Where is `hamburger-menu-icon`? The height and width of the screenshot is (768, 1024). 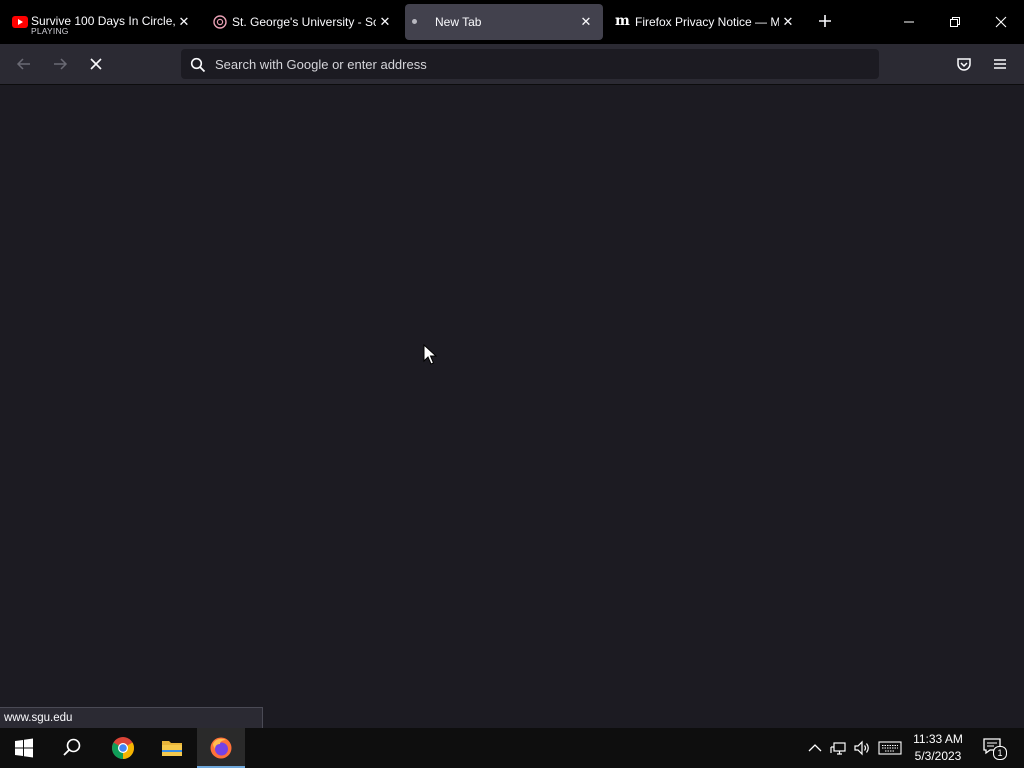
hamburger-menu-icon is located at coordinates (1000, 64).